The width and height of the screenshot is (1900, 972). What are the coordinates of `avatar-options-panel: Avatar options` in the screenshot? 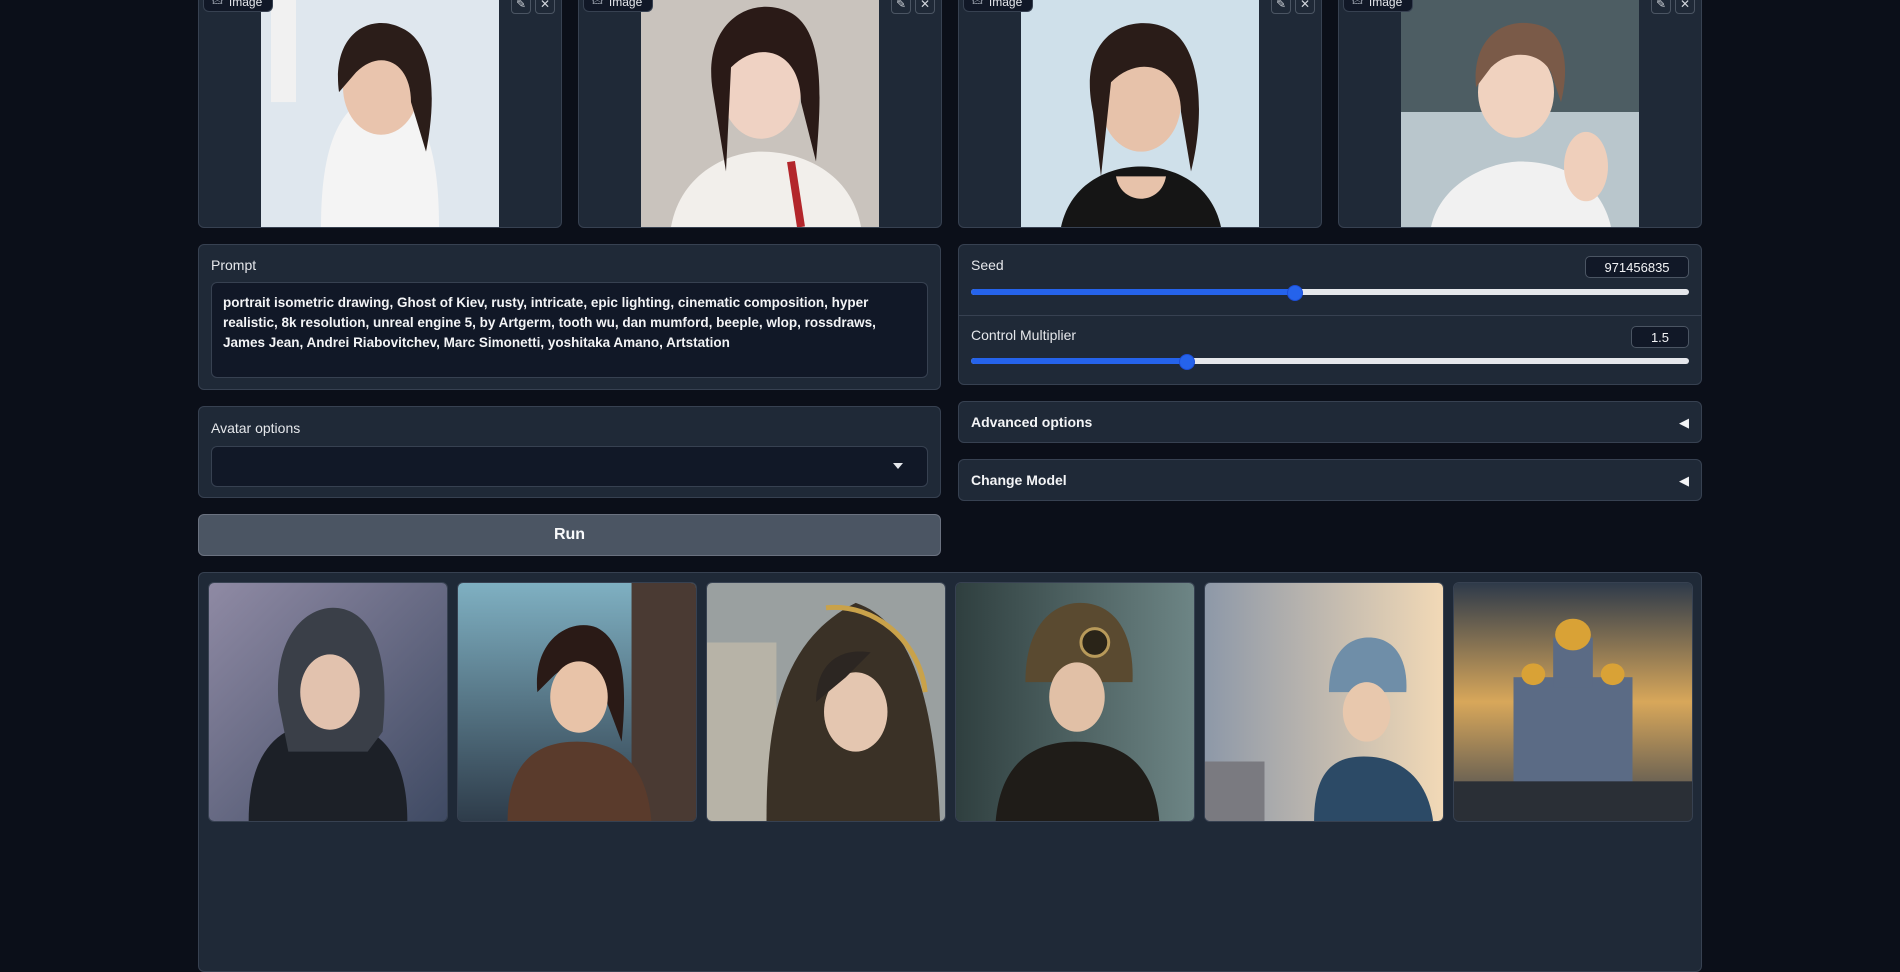 It's located at (569, 452).